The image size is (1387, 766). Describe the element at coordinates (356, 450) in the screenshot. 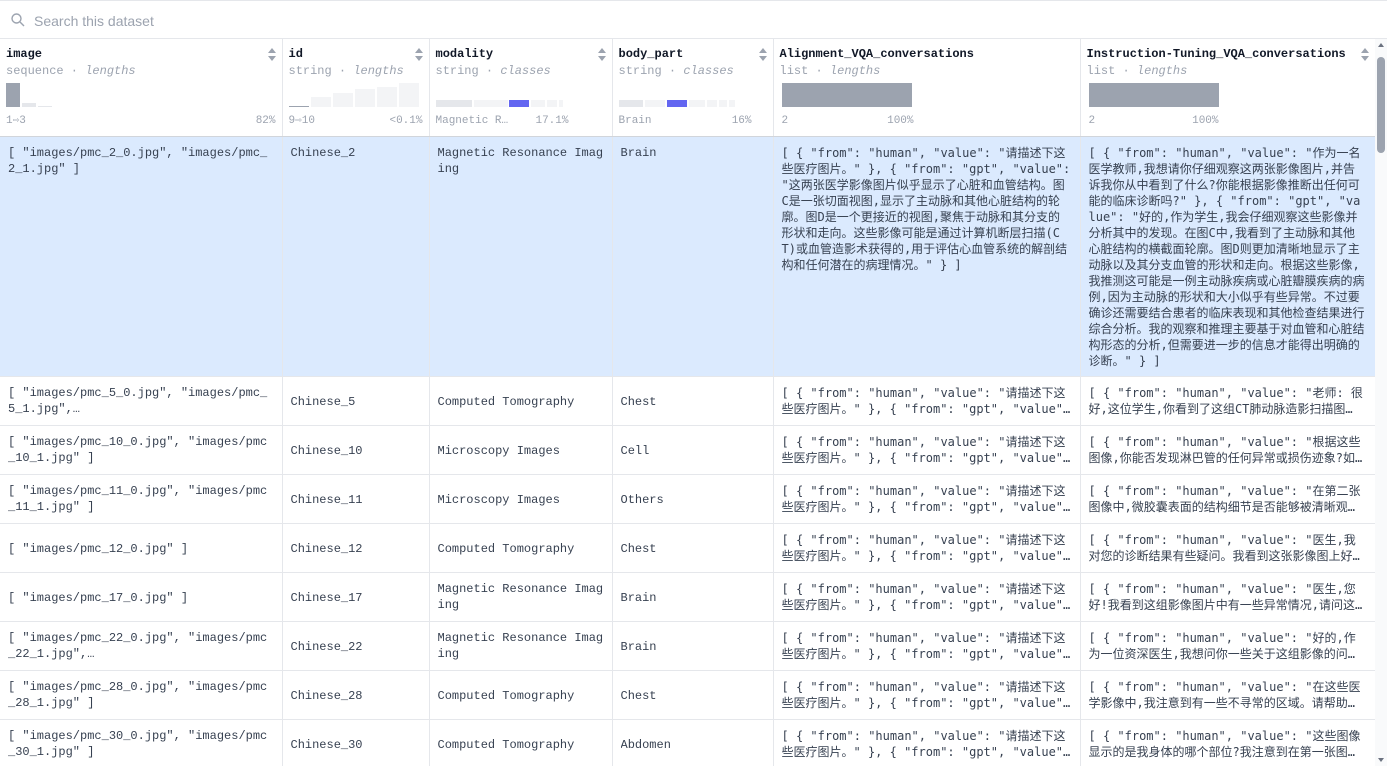

I see `cell-id: Chinese_10` at that location.